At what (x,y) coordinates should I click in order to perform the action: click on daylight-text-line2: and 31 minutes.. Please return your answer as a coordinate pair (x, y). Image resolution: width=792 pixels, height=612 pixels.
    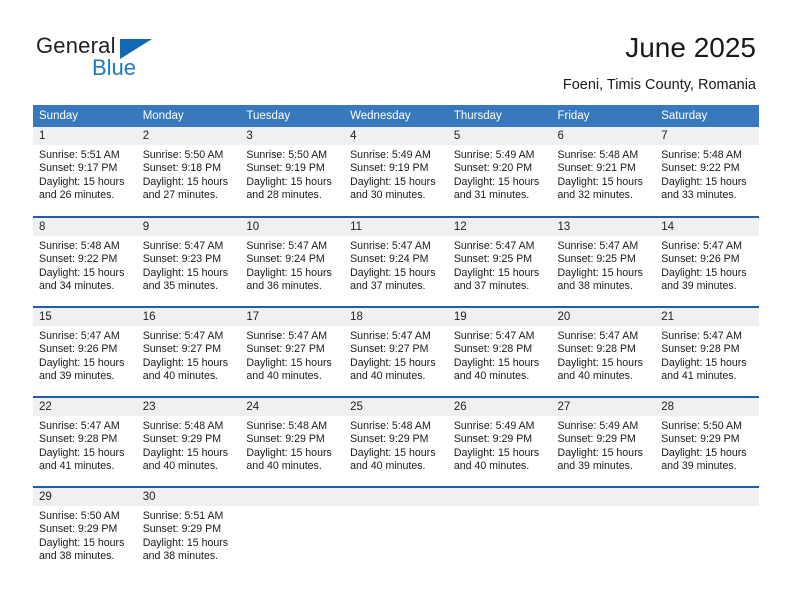
    Looking at the image, I should click on (491, 195).